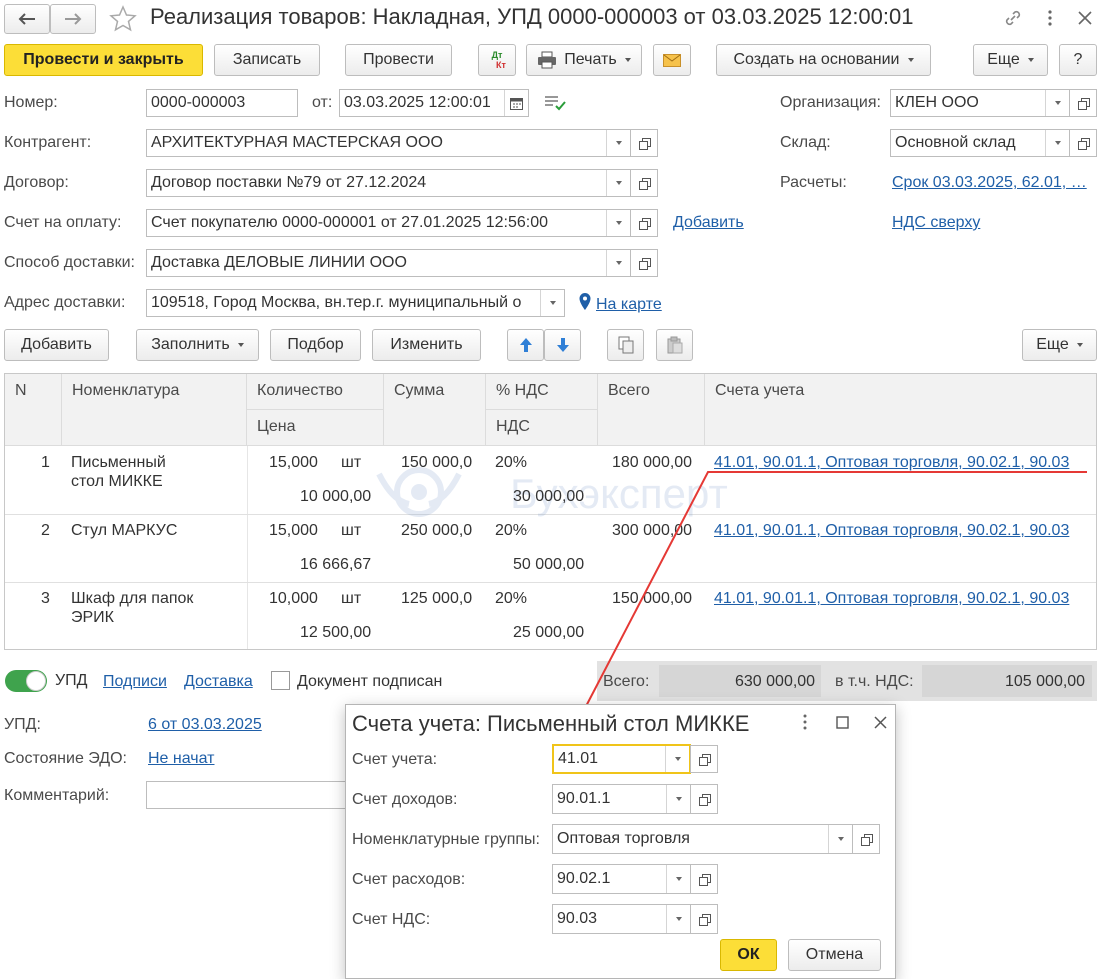  Describe the element at coordinates (542, 428) in the screenshot. I see `header-vat: НДС` at that location.